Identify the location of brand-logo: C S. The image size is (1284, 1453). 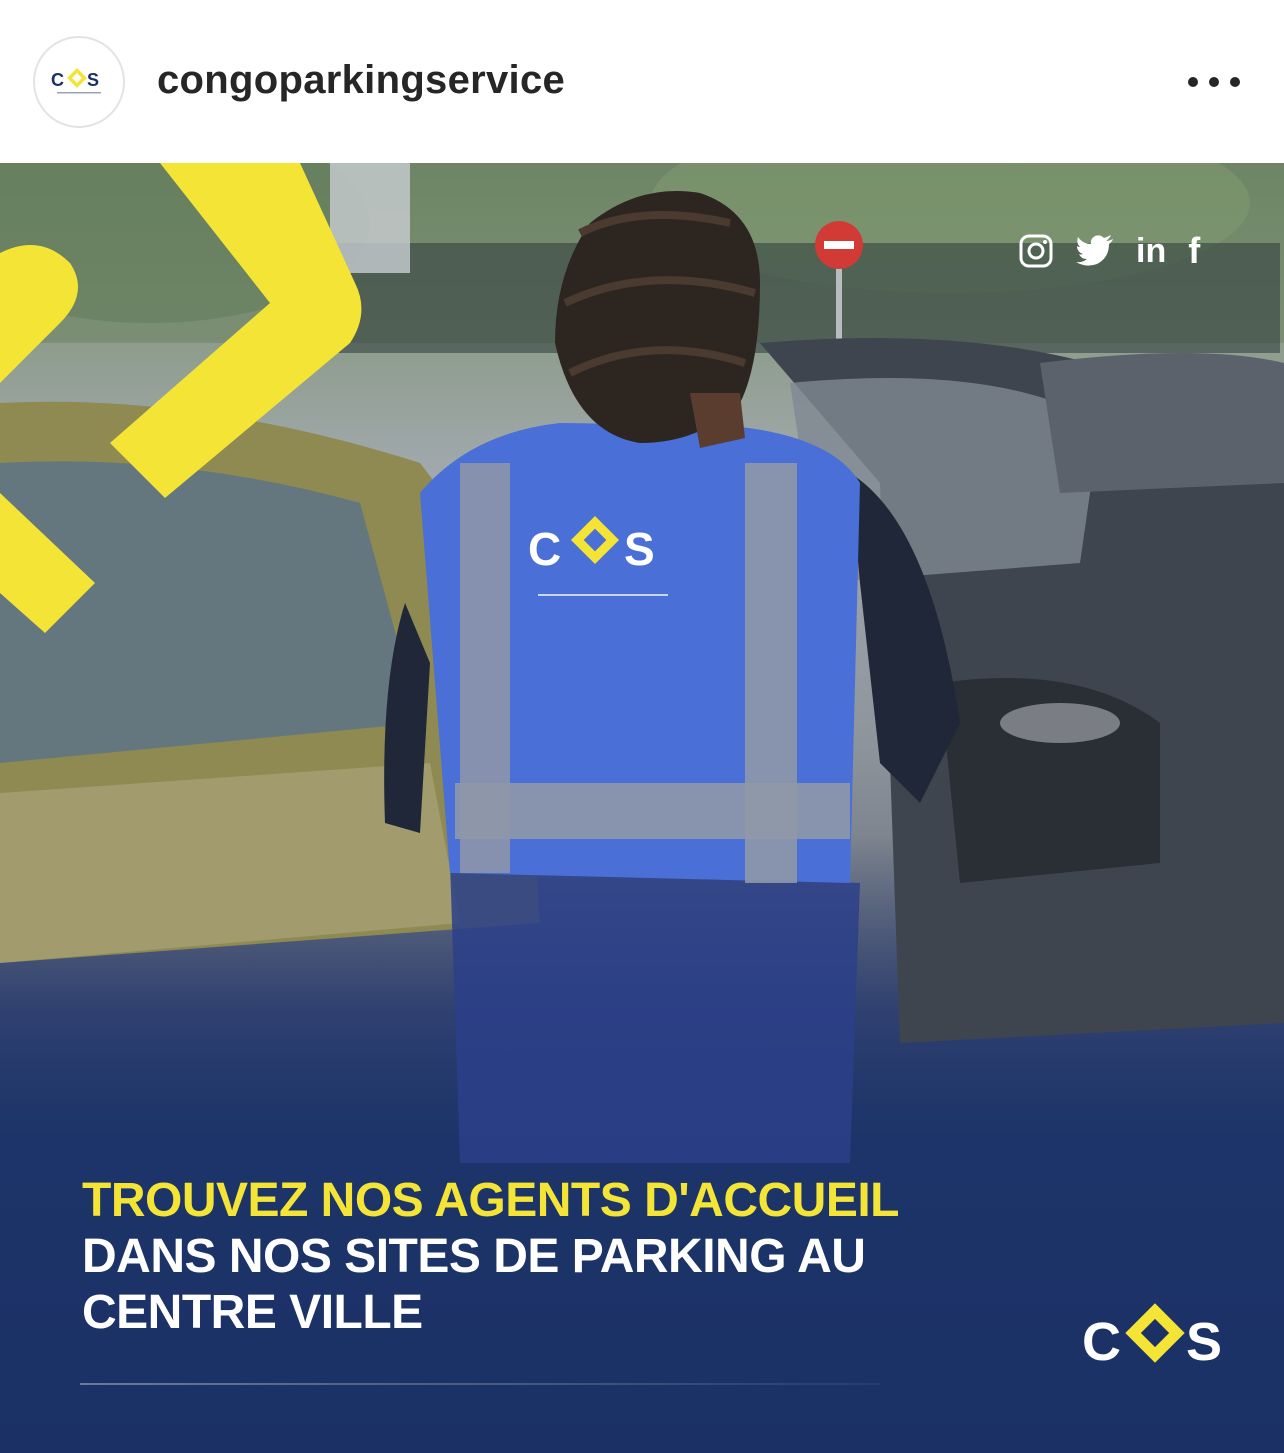
(1158, 1343).